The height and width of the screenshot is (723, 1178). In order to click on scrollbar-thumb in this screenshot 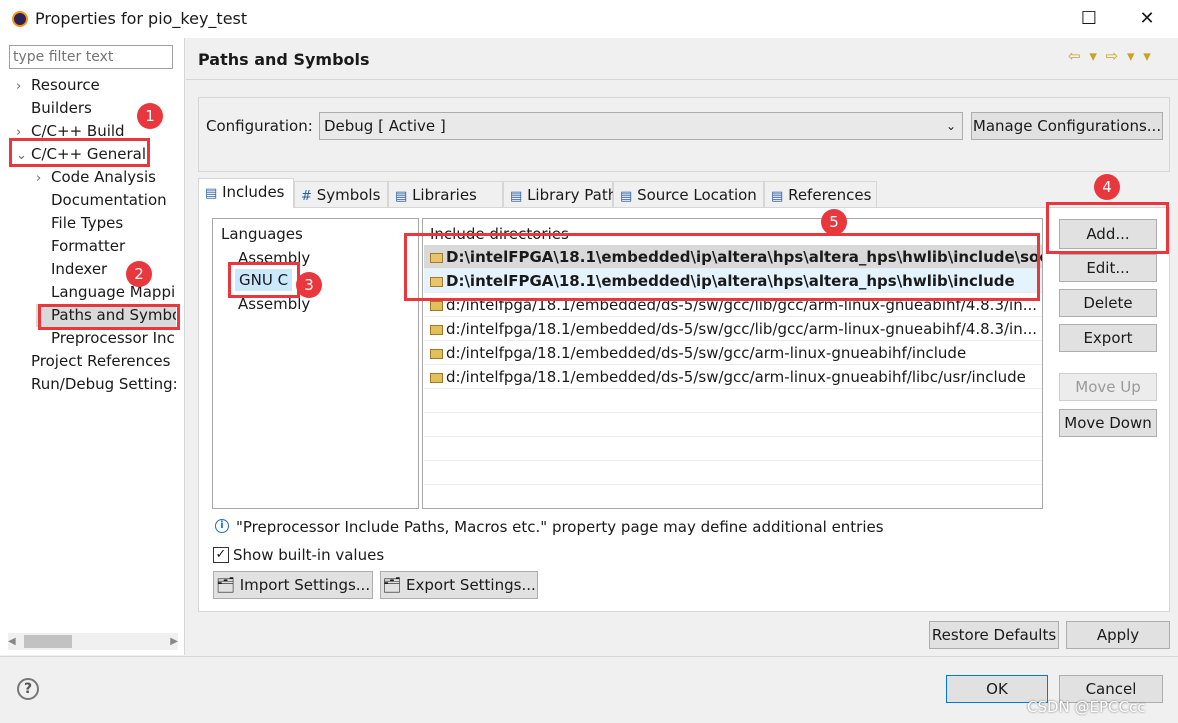, I will do `click(48, 641)`.